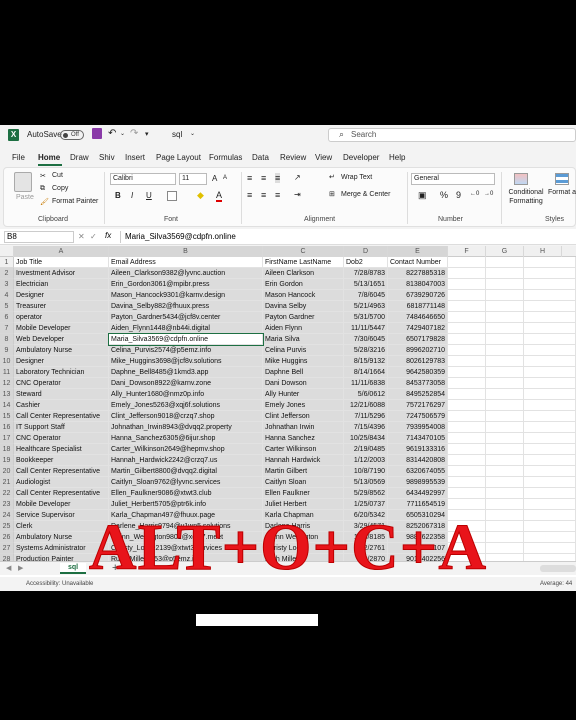 The height and width of the screenshot is (720, 576). I want to click on table-cell: Laboratory Technician, so click(61, 372).